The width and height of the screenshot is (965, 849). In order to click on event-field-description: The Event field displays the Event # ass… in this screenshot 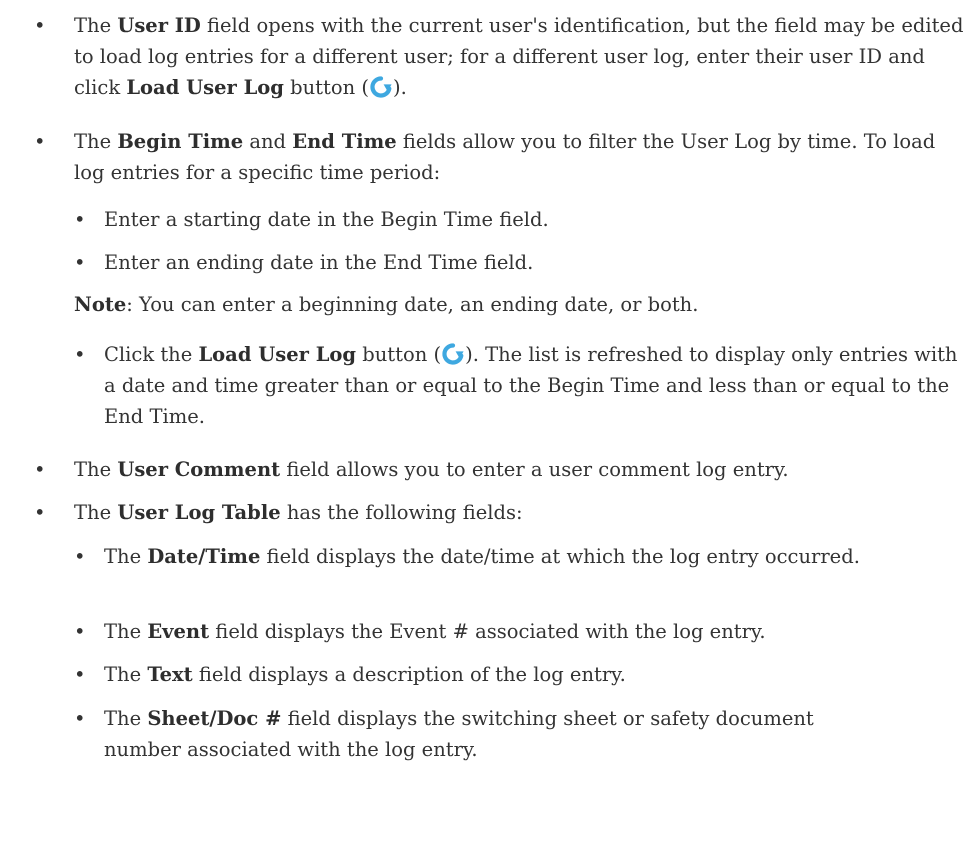, I will do `click(534, 631)`.